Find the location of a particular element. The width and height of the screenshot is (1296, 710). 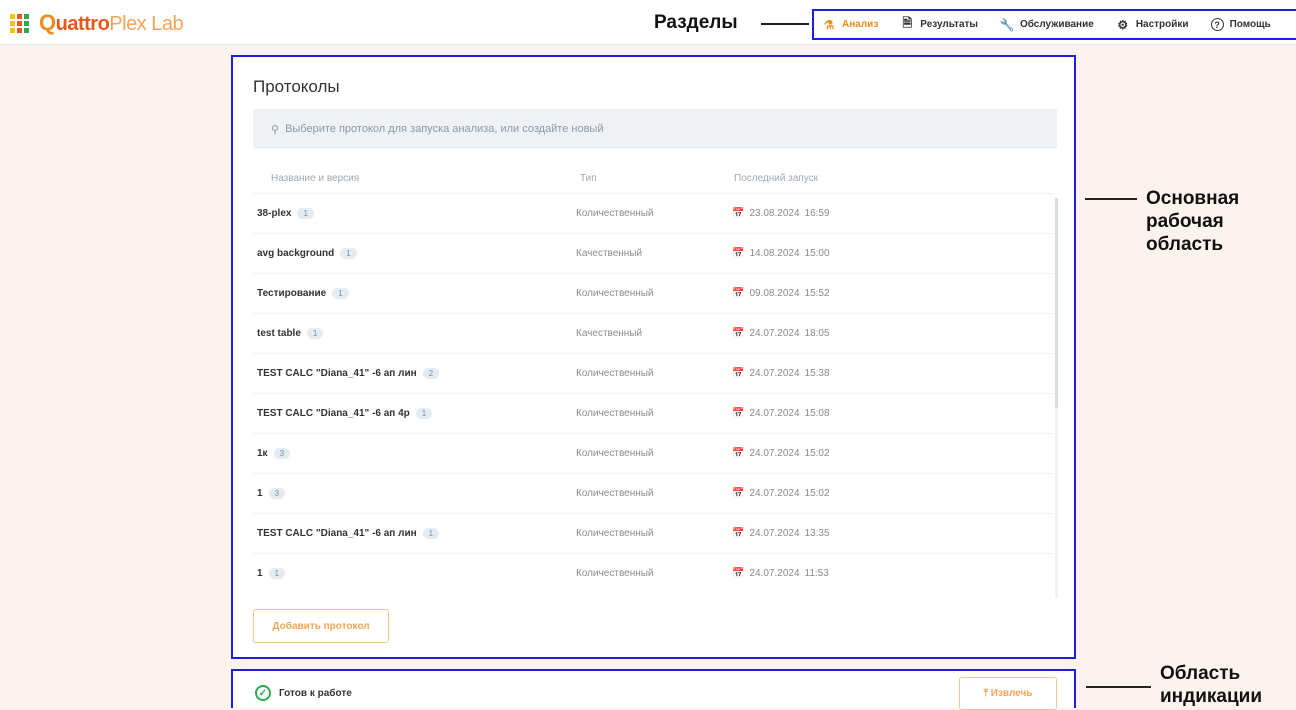

annotation-workspace-line is located at coordinates (1111, 199).